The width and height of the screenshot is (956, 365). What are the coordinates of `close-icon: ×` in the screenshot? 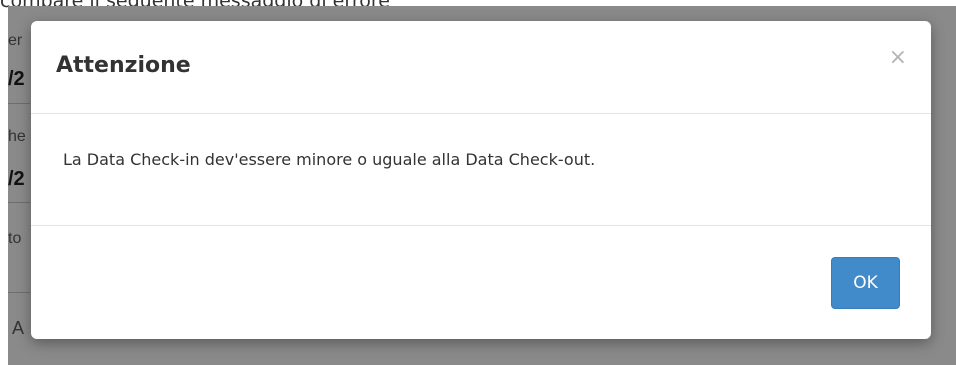 It's located at (898, 58).